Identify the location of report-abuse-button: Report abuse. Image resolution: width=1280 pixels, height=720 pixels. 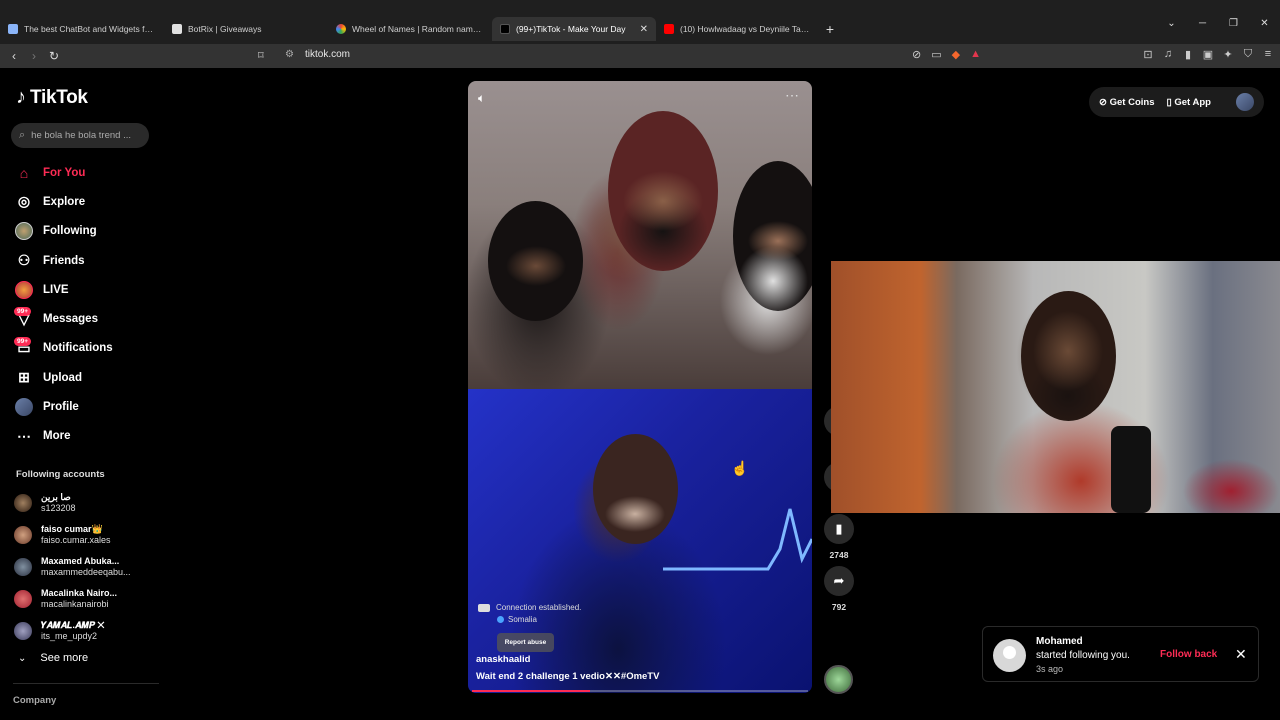
(525, 642).